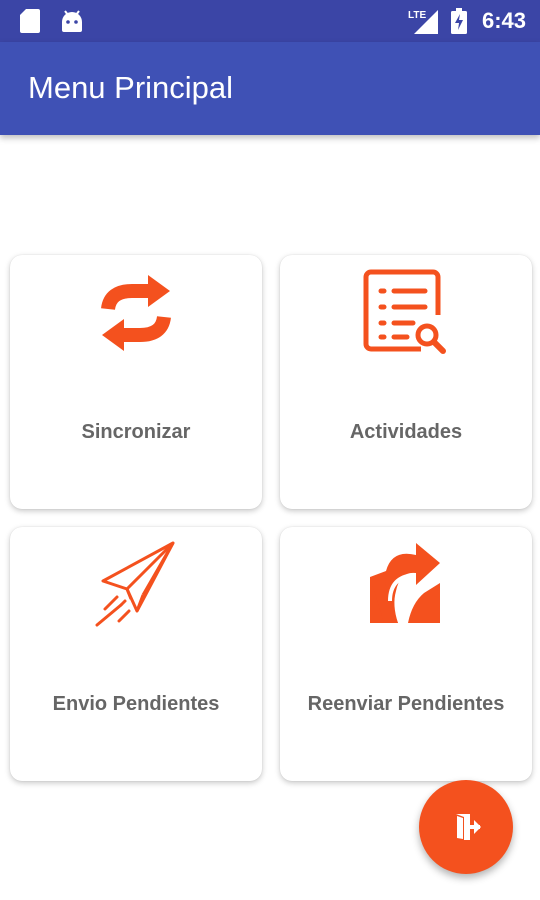 The width and height of the screenshot is (540, 900). I want to click on status-bar: LTE 6:43, so click(270, 21).